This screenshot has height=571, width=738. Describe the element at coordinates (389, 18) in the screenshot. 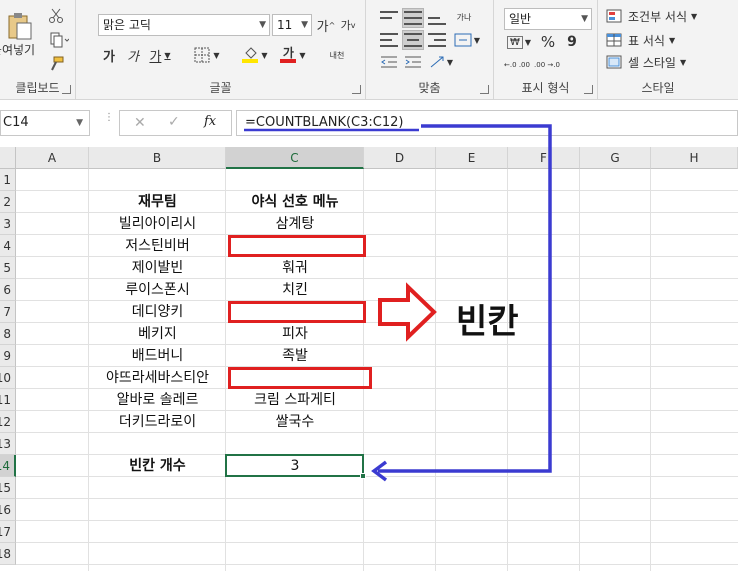

I see `align-top-button` at that location.